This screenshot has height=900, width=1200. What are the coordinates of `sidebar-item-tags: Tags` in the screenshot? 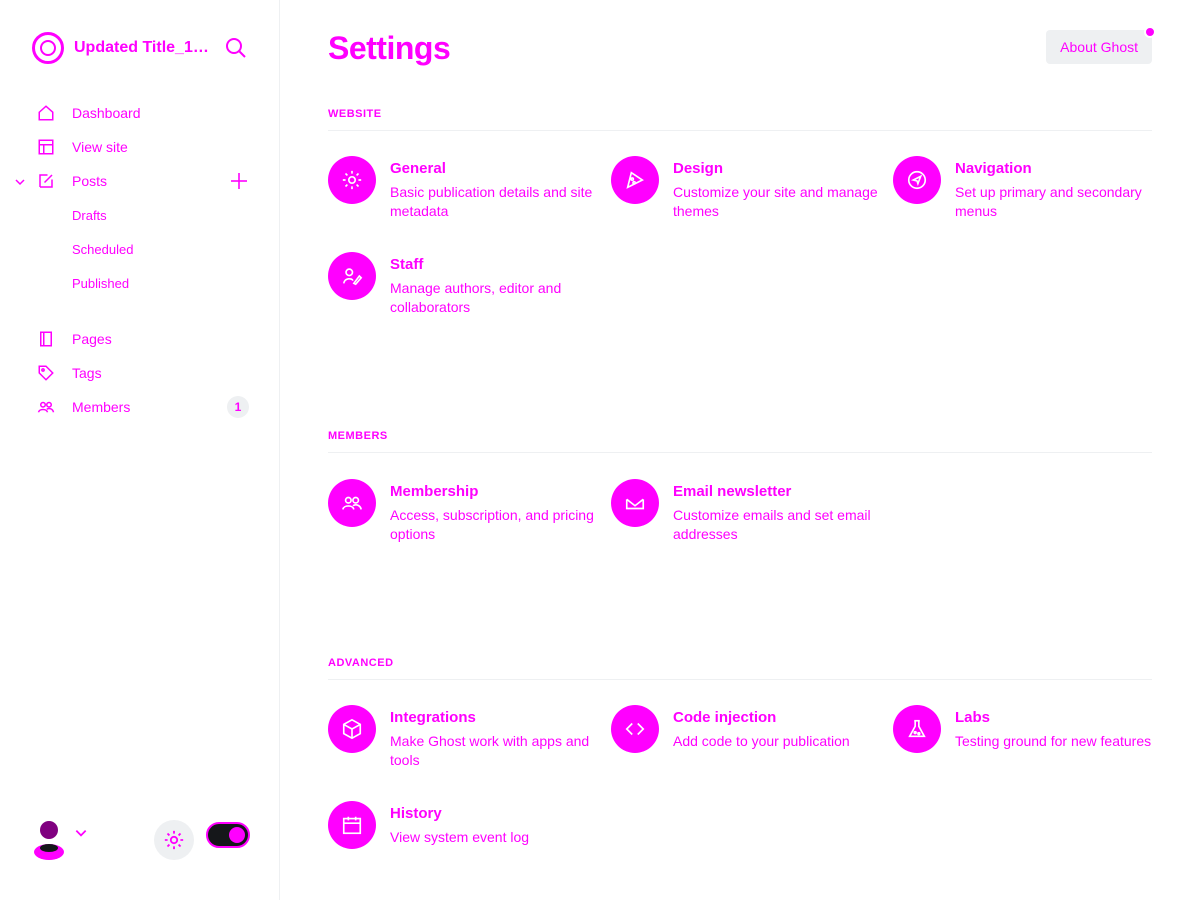 It's located at (139, 373).